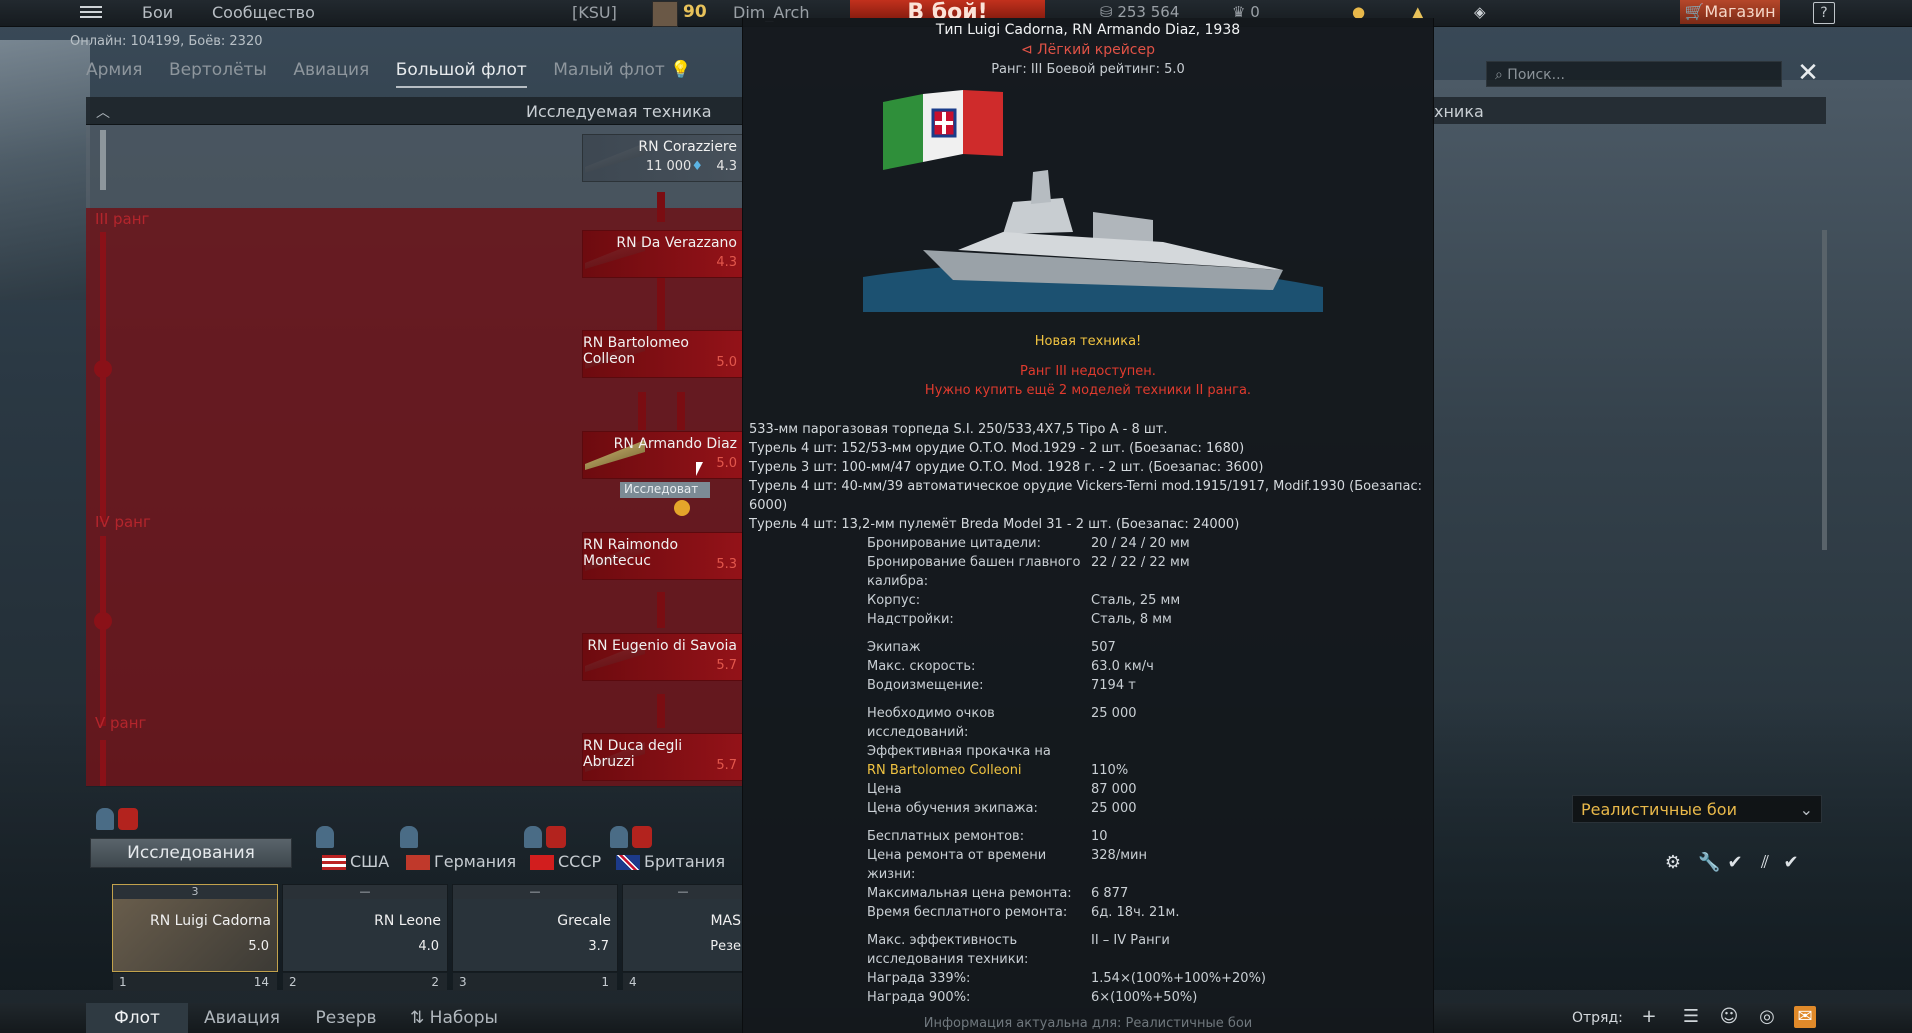  What do you see at coordinates (435, 982) in the screenshot?
I see `slot-count: 2` at bounding box center [435, 982].